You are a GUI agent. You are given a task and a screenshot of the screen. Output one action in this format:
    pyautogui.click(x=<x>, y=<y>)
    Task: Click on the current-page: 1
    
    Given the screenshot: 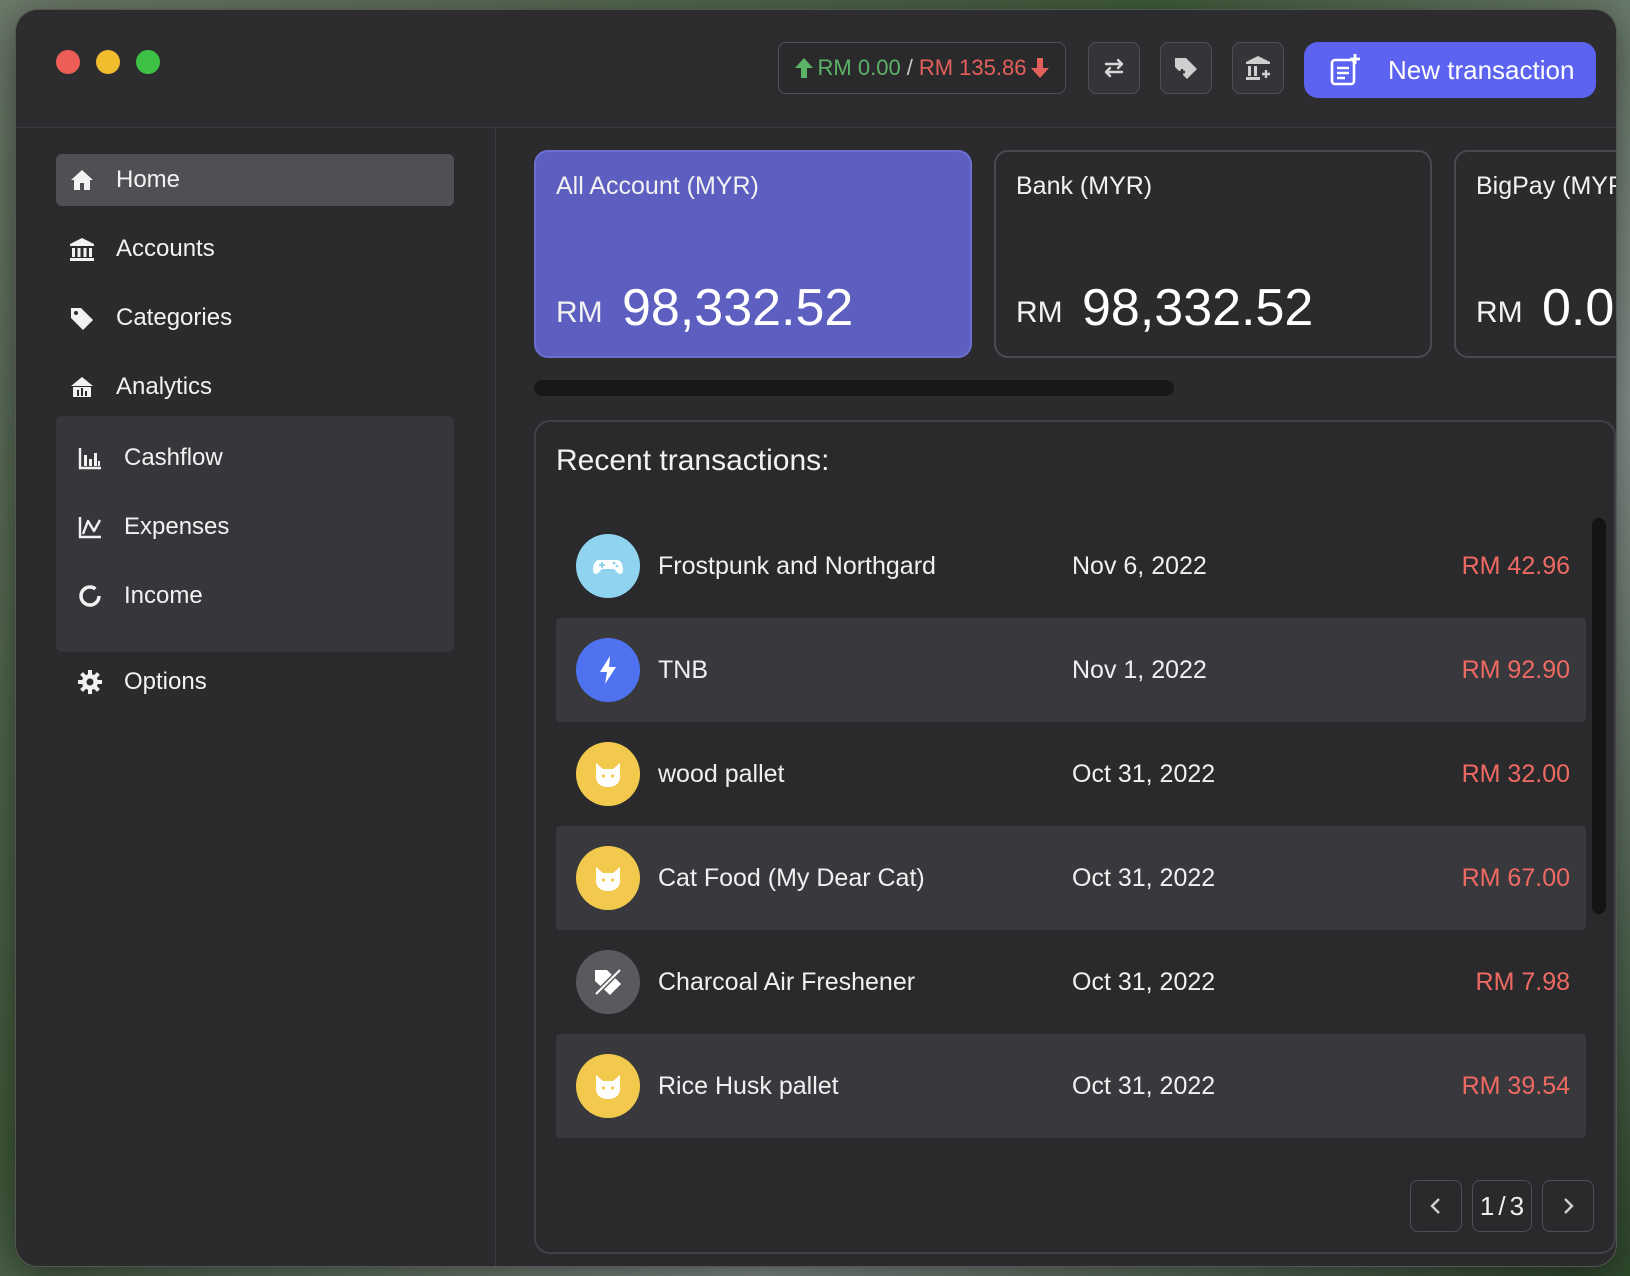 What is the action you would take?
    pyautogui.click(x=1487, y=1205)
    